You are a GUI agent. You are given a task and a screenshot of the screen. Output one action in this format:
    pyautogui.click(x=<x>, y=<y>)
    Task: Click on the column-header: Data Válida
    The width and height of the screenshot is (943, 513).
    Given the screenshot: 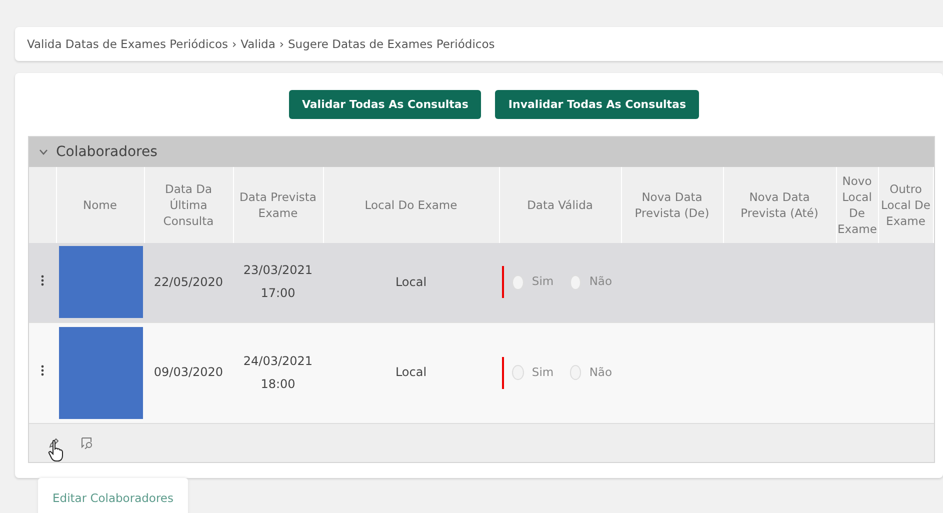 What is the action you would take?
    pyautogui.click(x=560, y=205)
    